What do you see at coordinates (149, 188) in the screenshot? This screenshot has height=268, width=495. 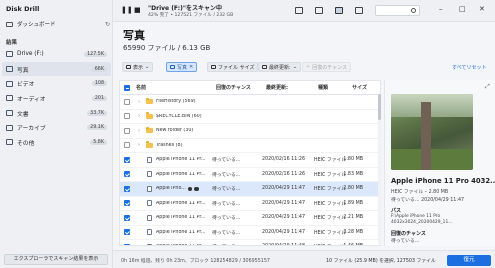 I see `file-icon` at bounding box center [149, 188].